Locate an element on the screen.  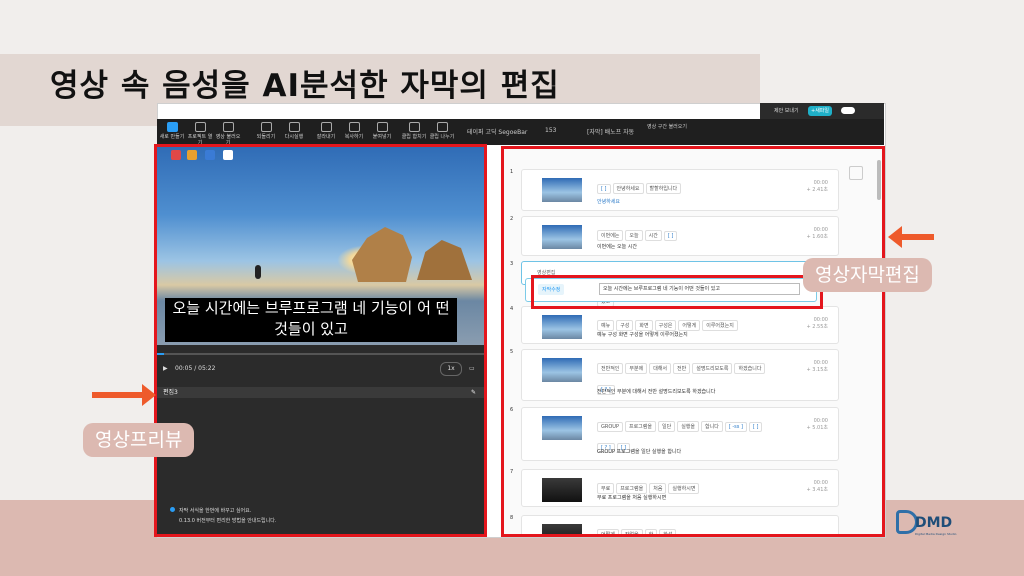
top-bar: 제안 보내기 +새파일 is located at coordinates (822, 111).